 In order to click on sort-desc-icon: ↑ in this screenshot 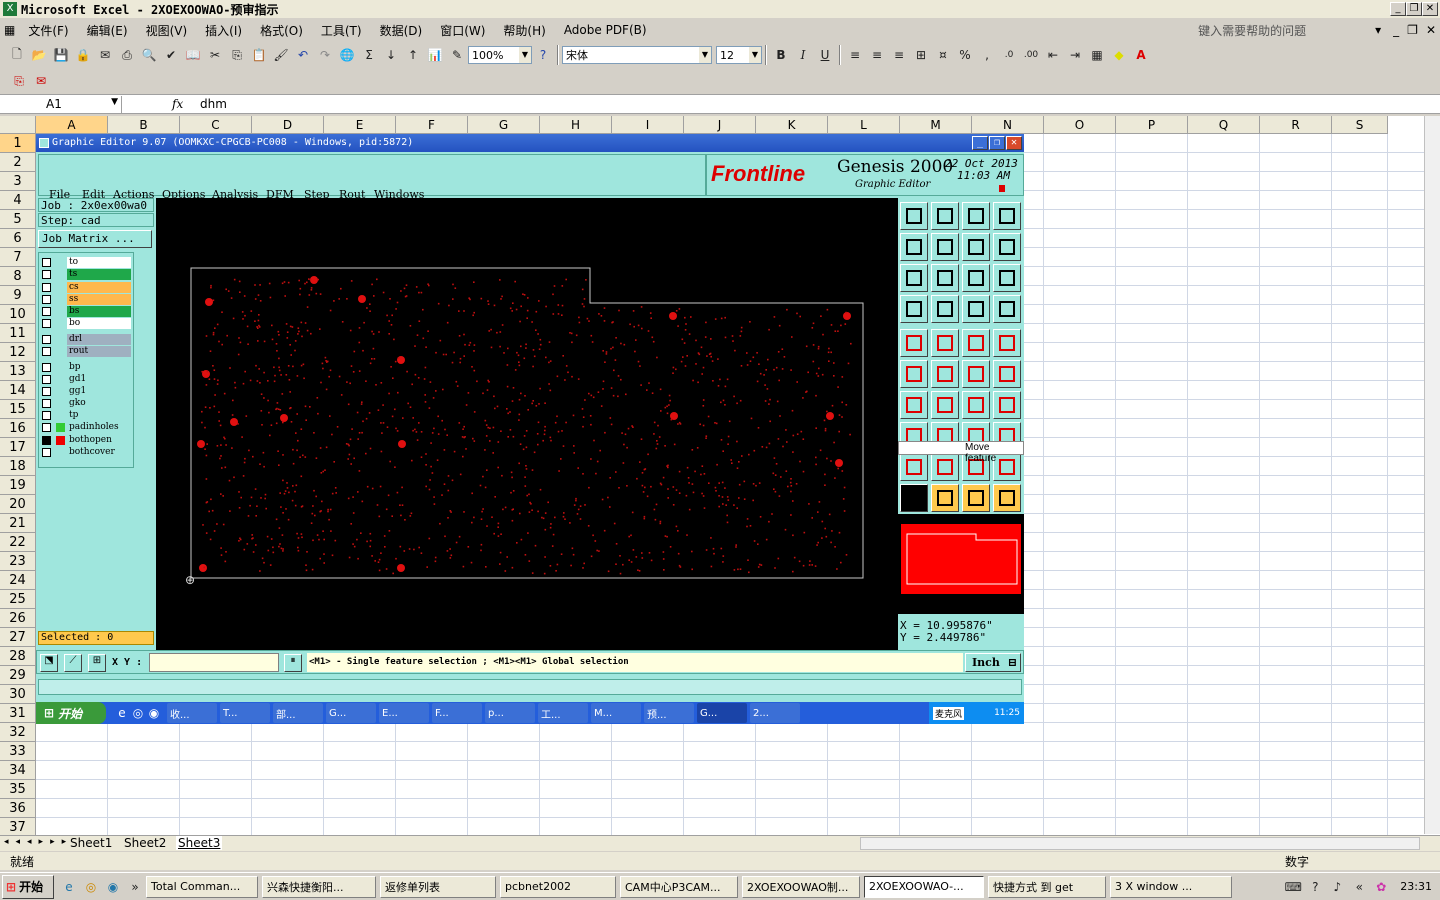, I will do `click(413, 55)`.